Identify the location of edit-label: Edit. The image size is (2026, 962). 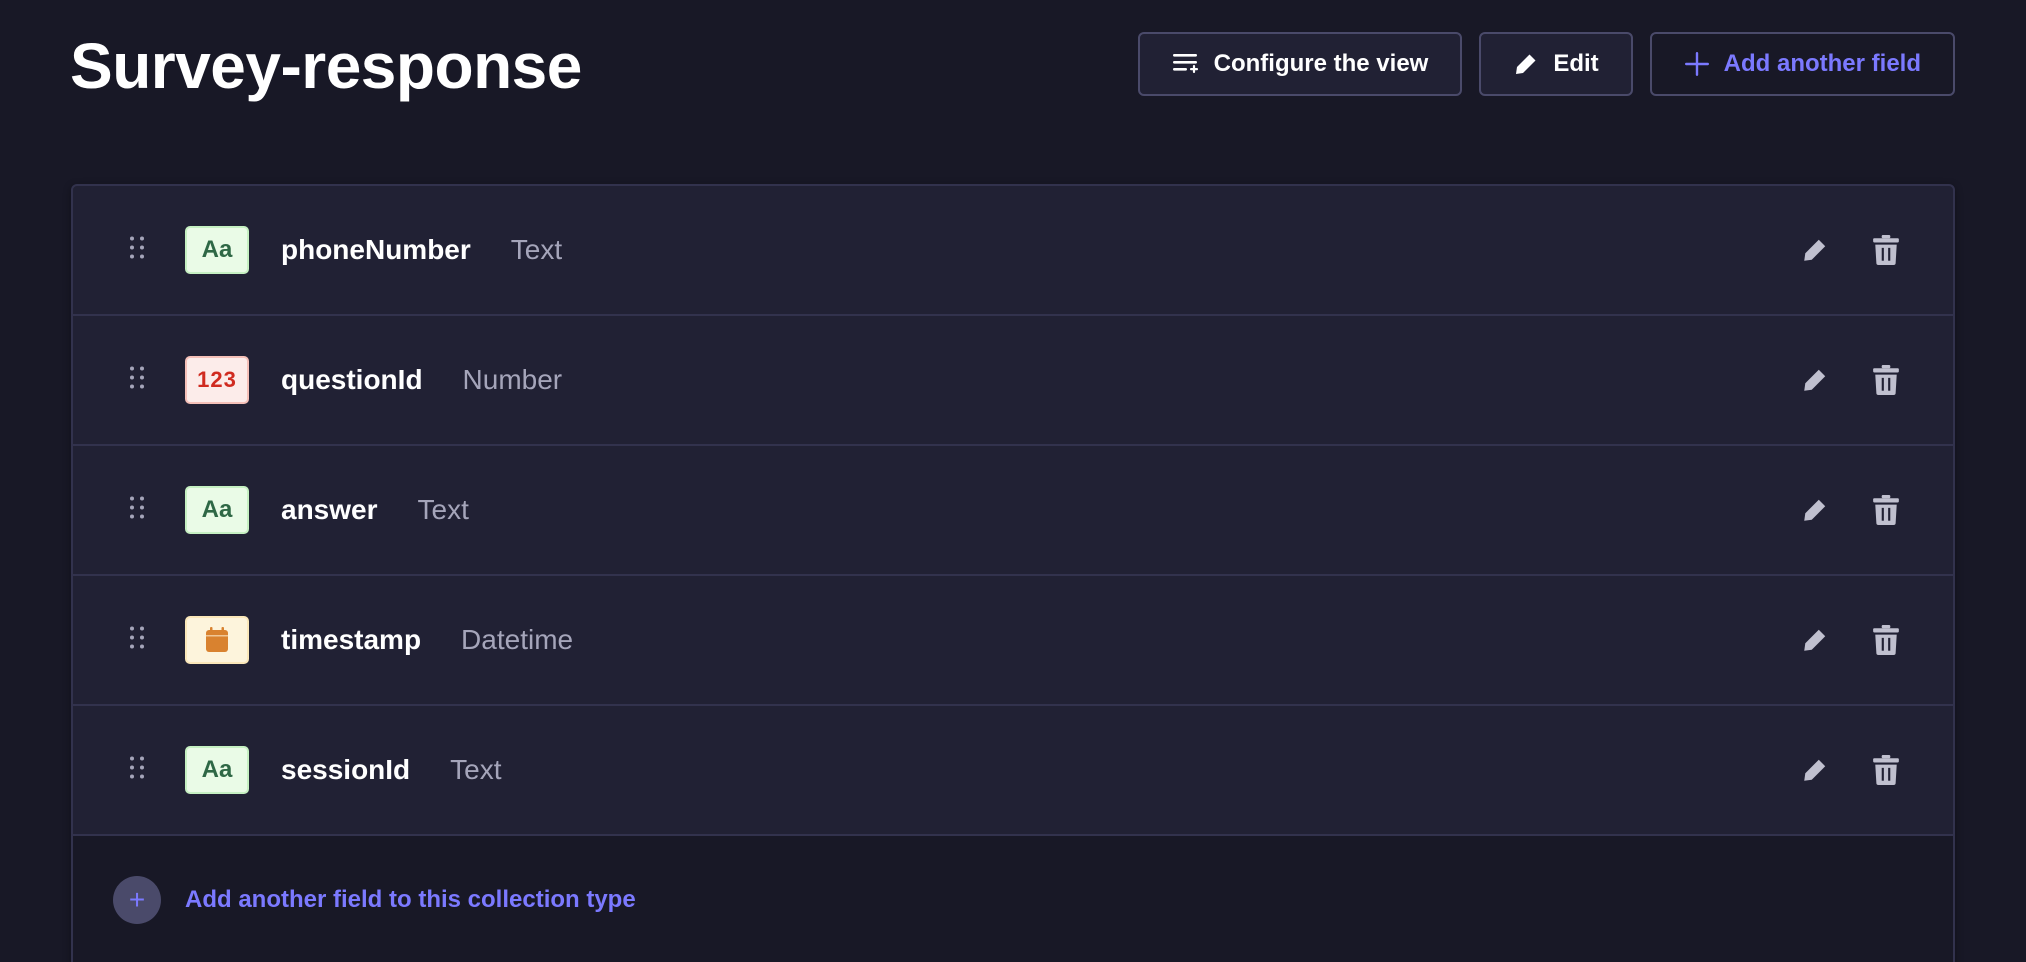
(1576, 63).